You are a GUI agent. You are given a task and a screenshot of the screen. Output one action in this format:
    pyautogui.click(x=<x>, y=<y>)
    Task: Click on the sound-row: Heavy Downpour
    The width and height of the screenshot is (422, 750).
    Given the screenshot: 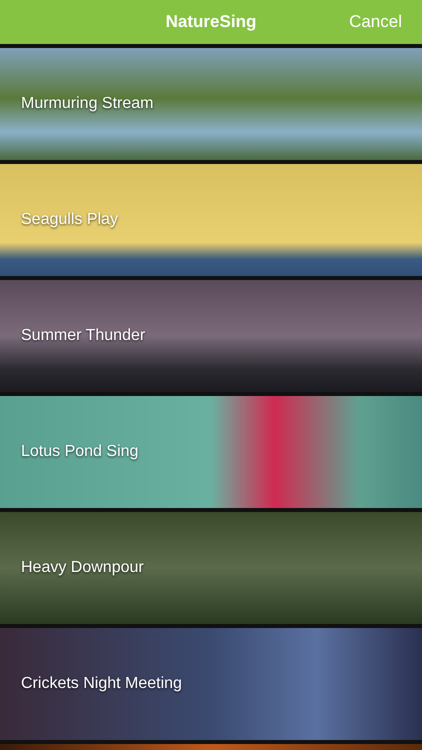 What is the action you would take?
    pyautogui.click(x=211, y=568)
    